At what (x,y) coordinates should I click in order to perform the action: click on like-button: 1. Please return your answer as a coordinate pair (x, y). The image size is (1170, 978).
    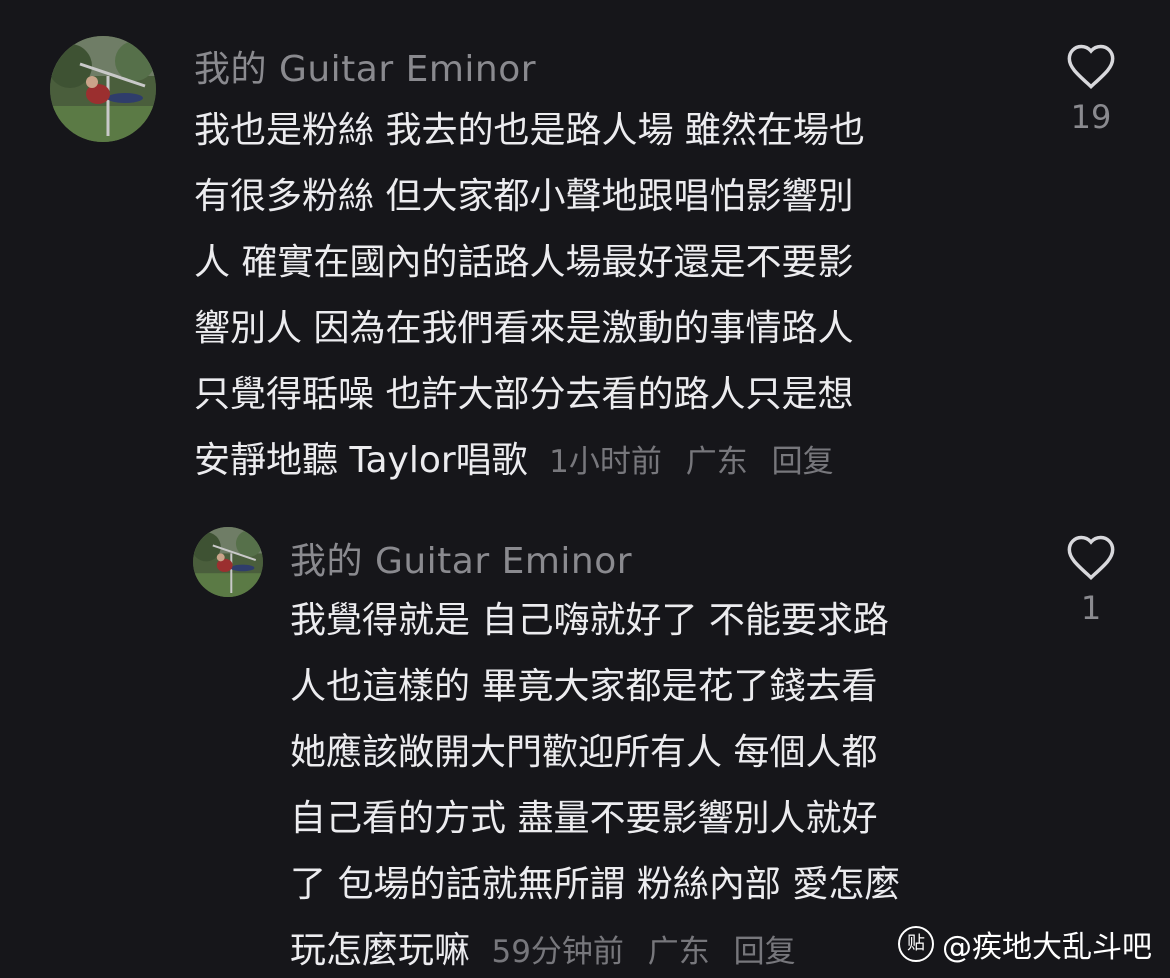
    Looking at the image, I should click on (1091, 580).